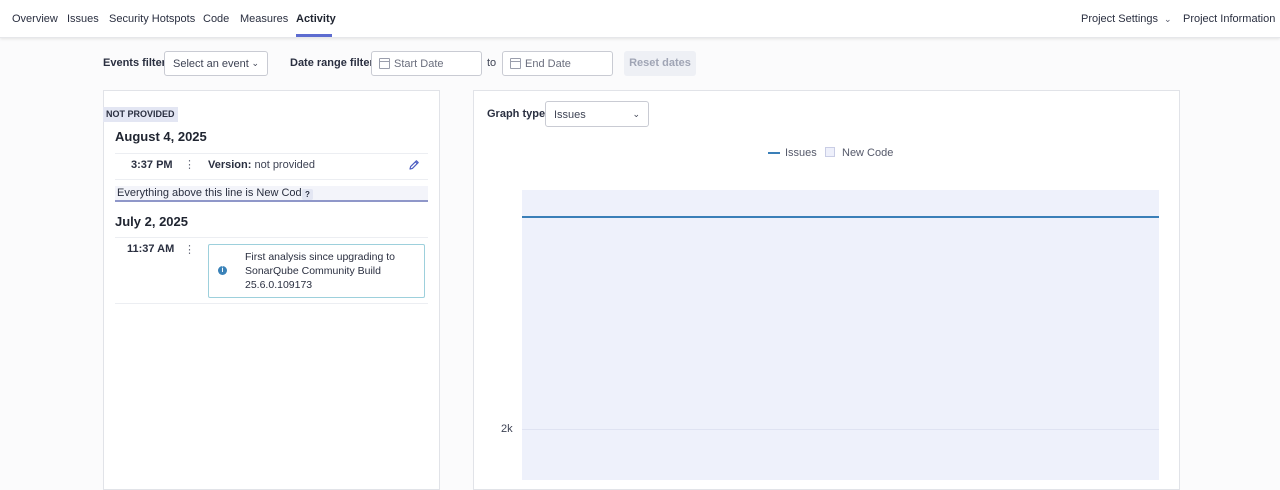 The height and width of the screenshot is (490, 1280). I want to click on active-tab-indicator, so click(314, 35).